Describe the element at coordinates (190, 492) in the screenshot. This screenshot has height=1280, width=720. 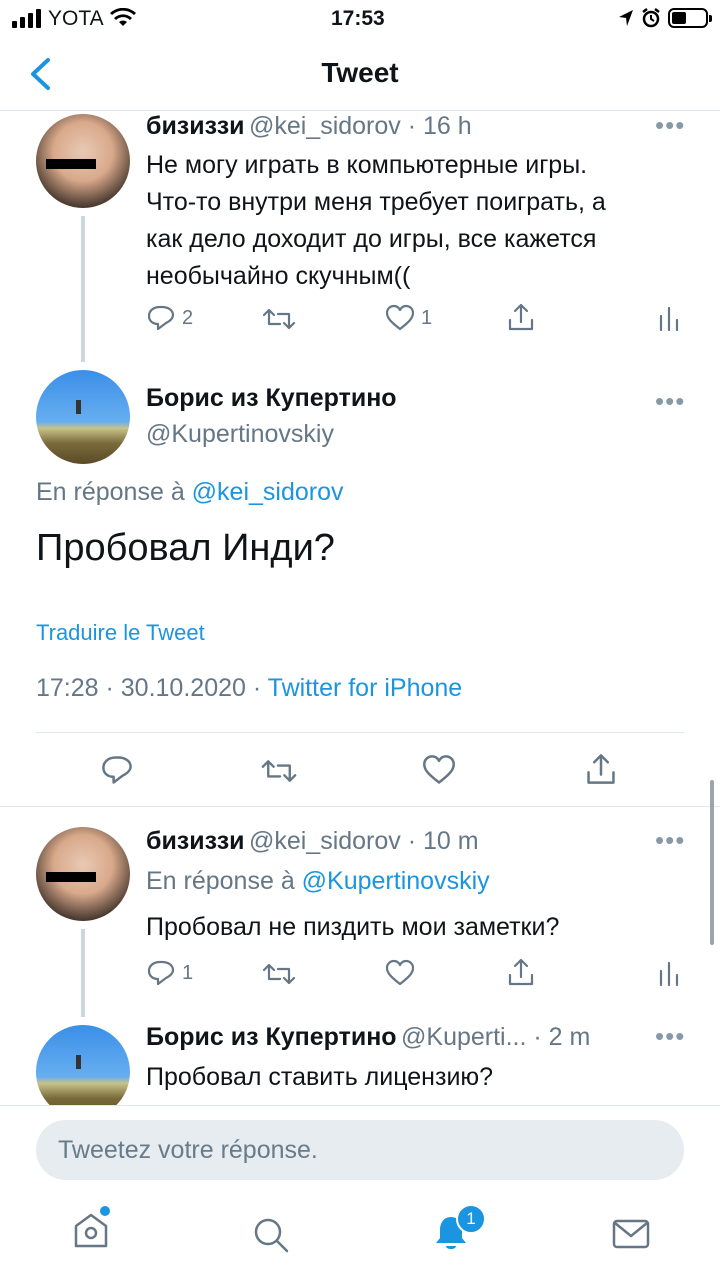
I see `reply-context: En réponse à @kei_sidorov` at that location.